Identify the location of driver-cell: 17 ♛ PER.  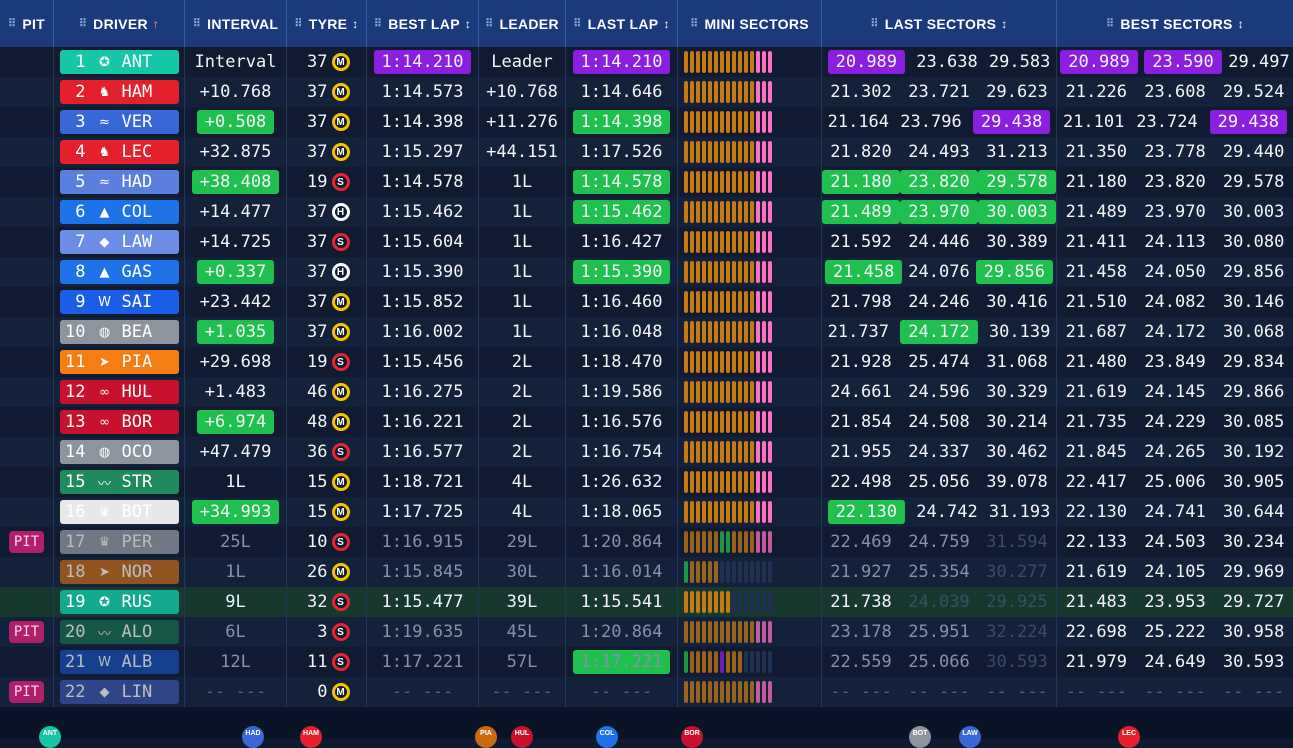
(119, 542).